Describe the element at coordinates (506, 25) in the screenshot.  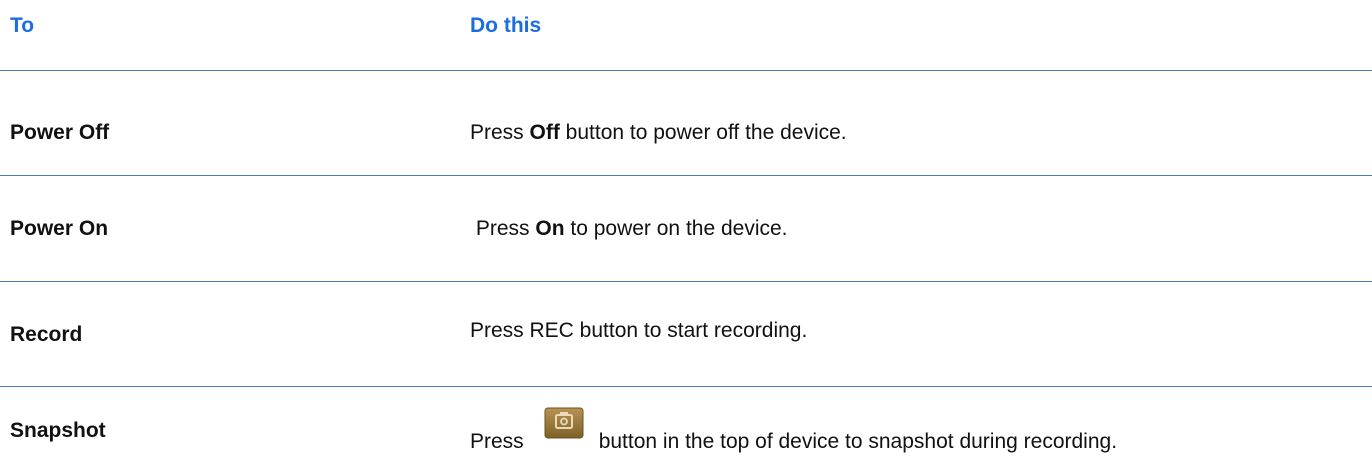
I see `header-do-this: Do this` at that location.